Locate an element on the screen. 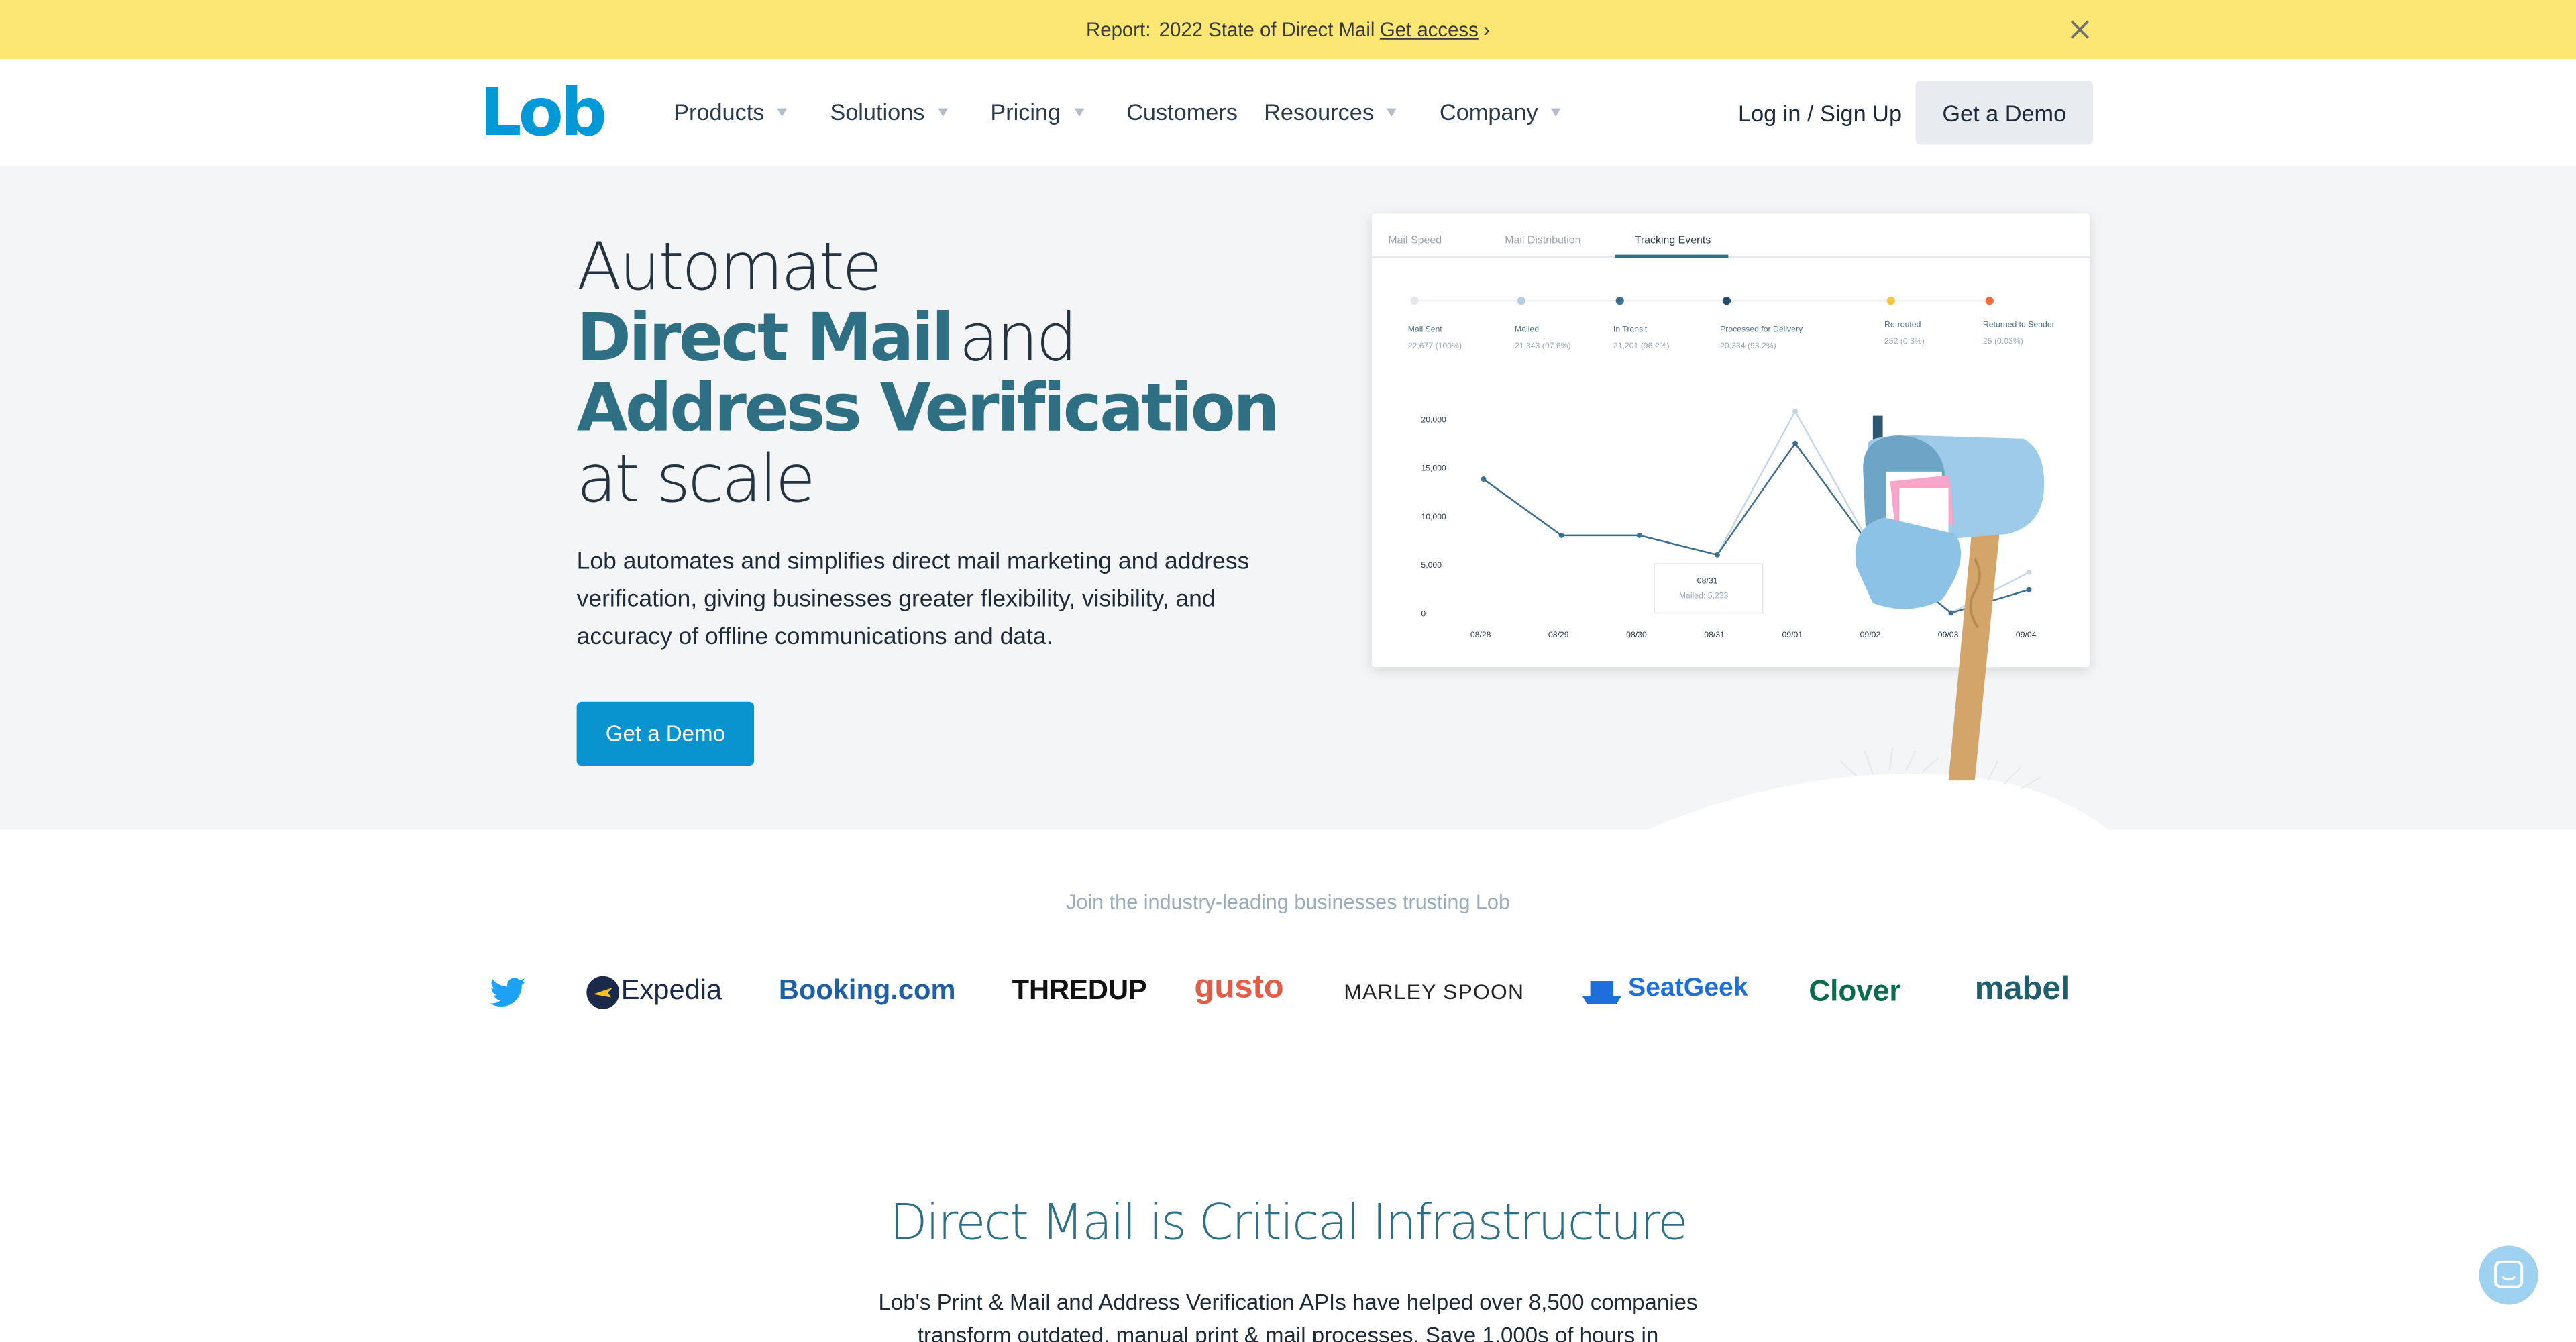 The image size is (2576, 1342). event-label: Processed for Delivery is located at coordinates (1761, 330).